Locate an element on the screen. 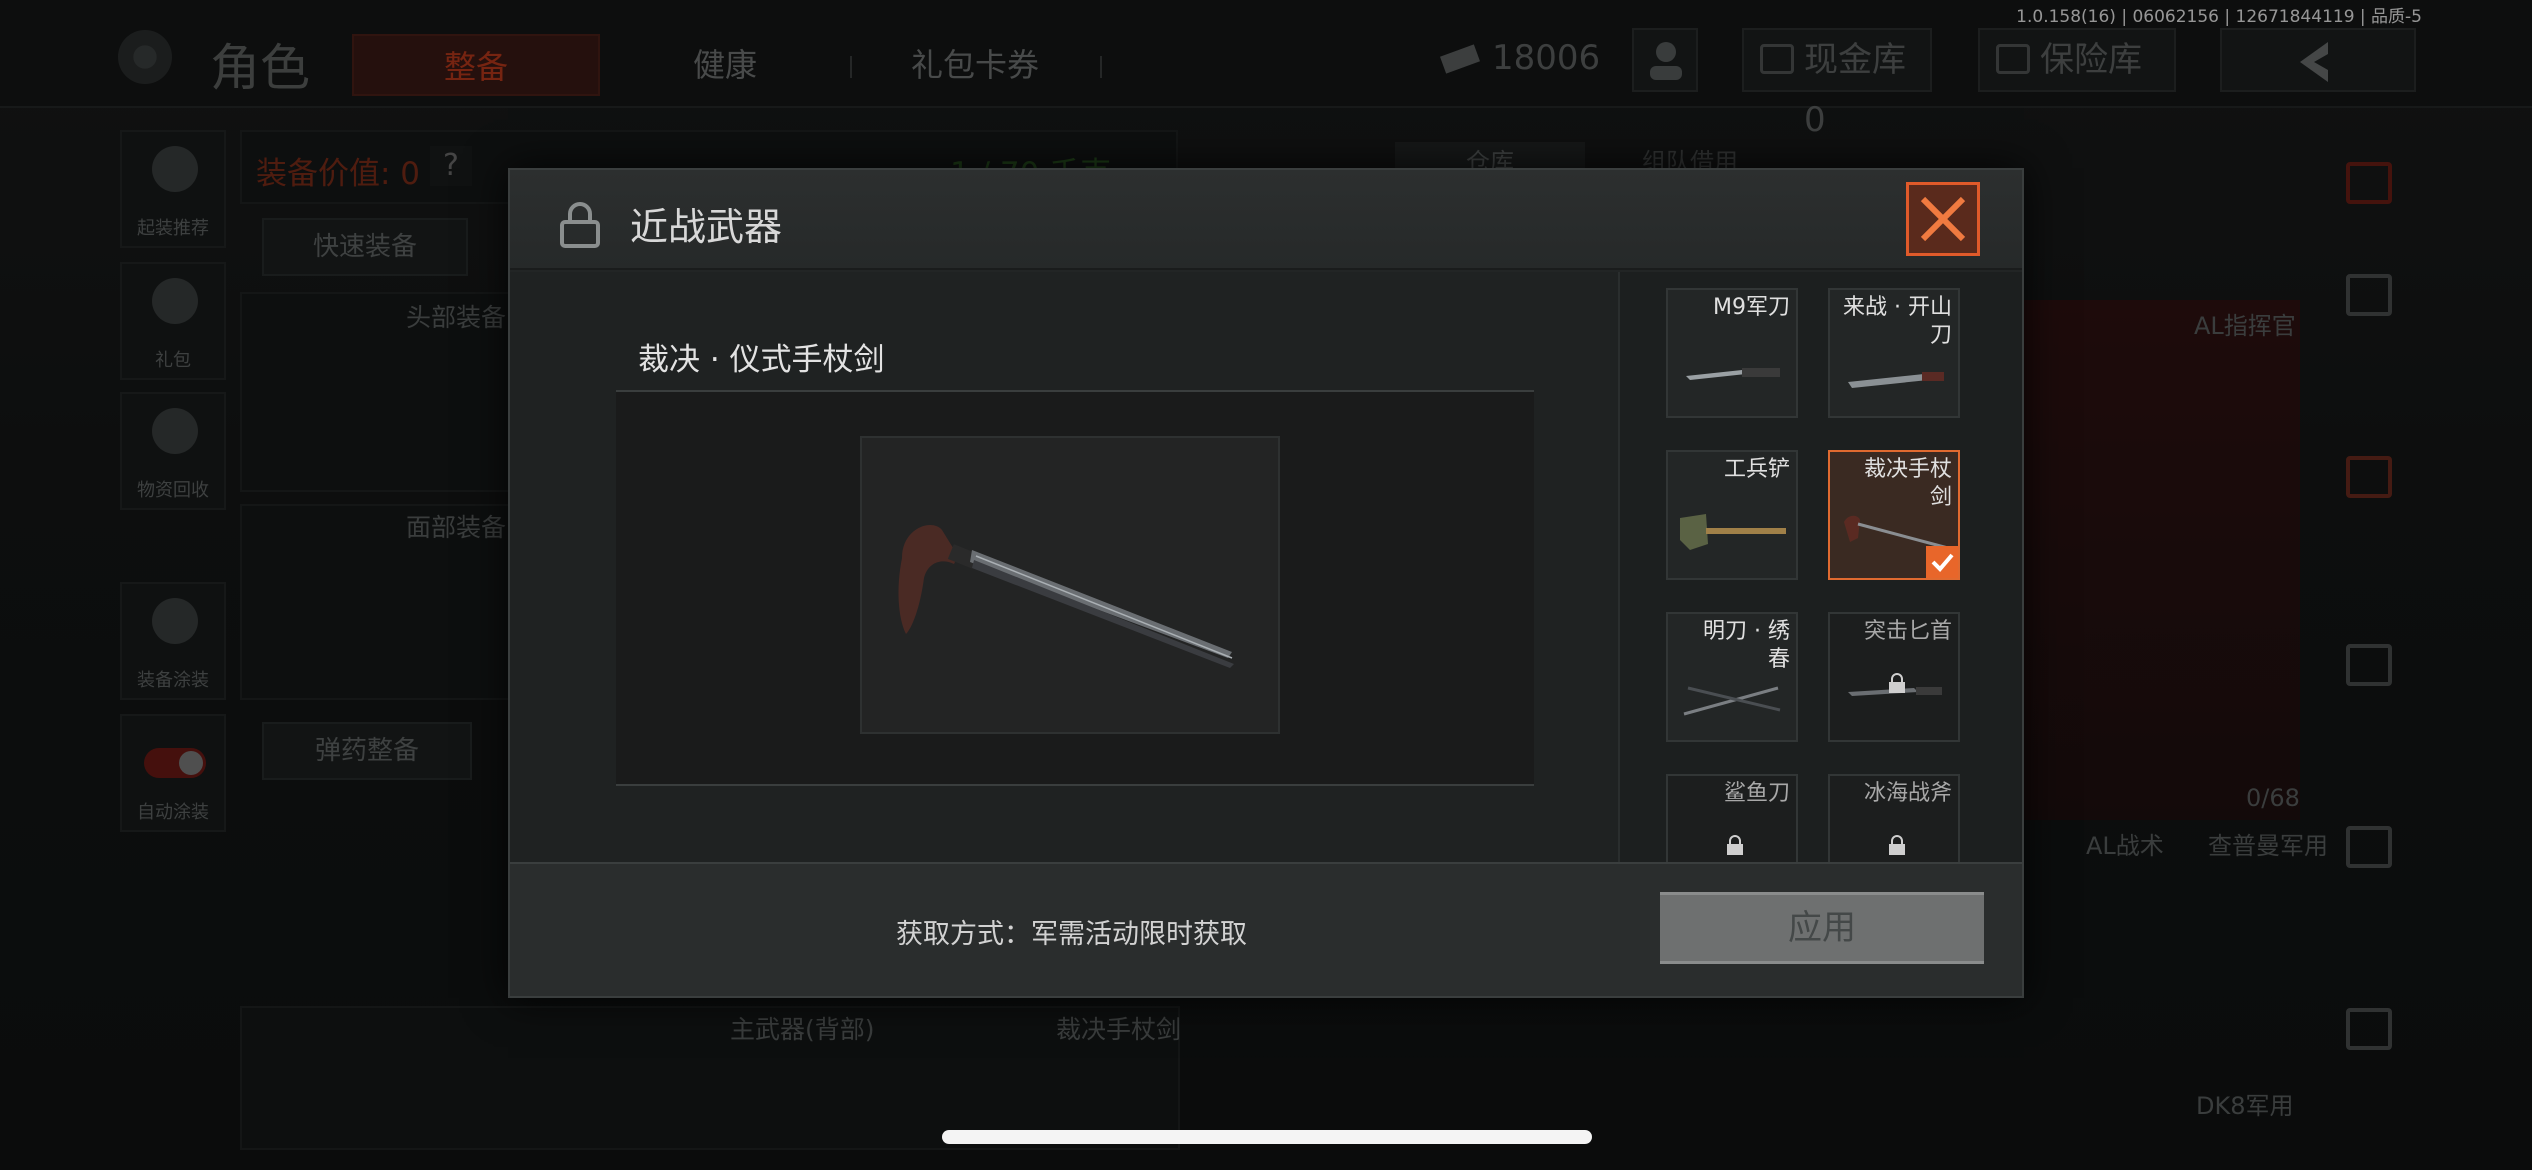  weapon-item-m9: M9军刀 is located at coordinates (1732, 353).